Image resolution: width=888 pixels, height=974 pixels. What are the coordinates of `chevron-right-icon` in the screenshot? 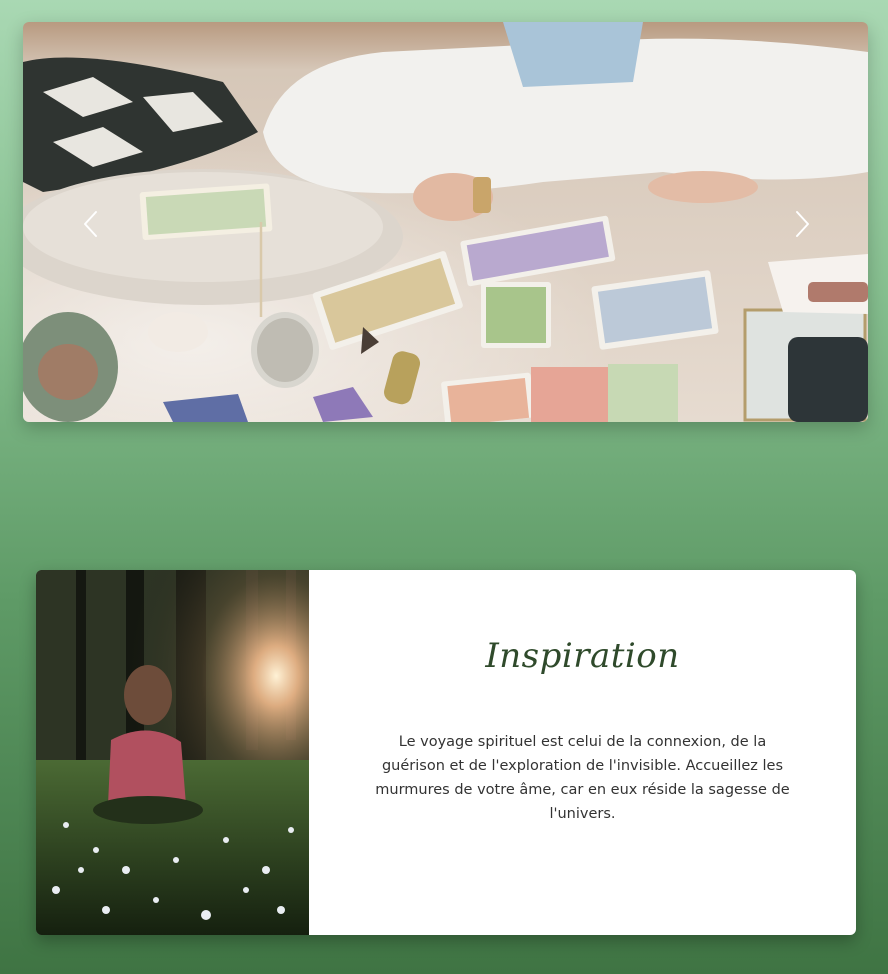 It's located at (802, 224).